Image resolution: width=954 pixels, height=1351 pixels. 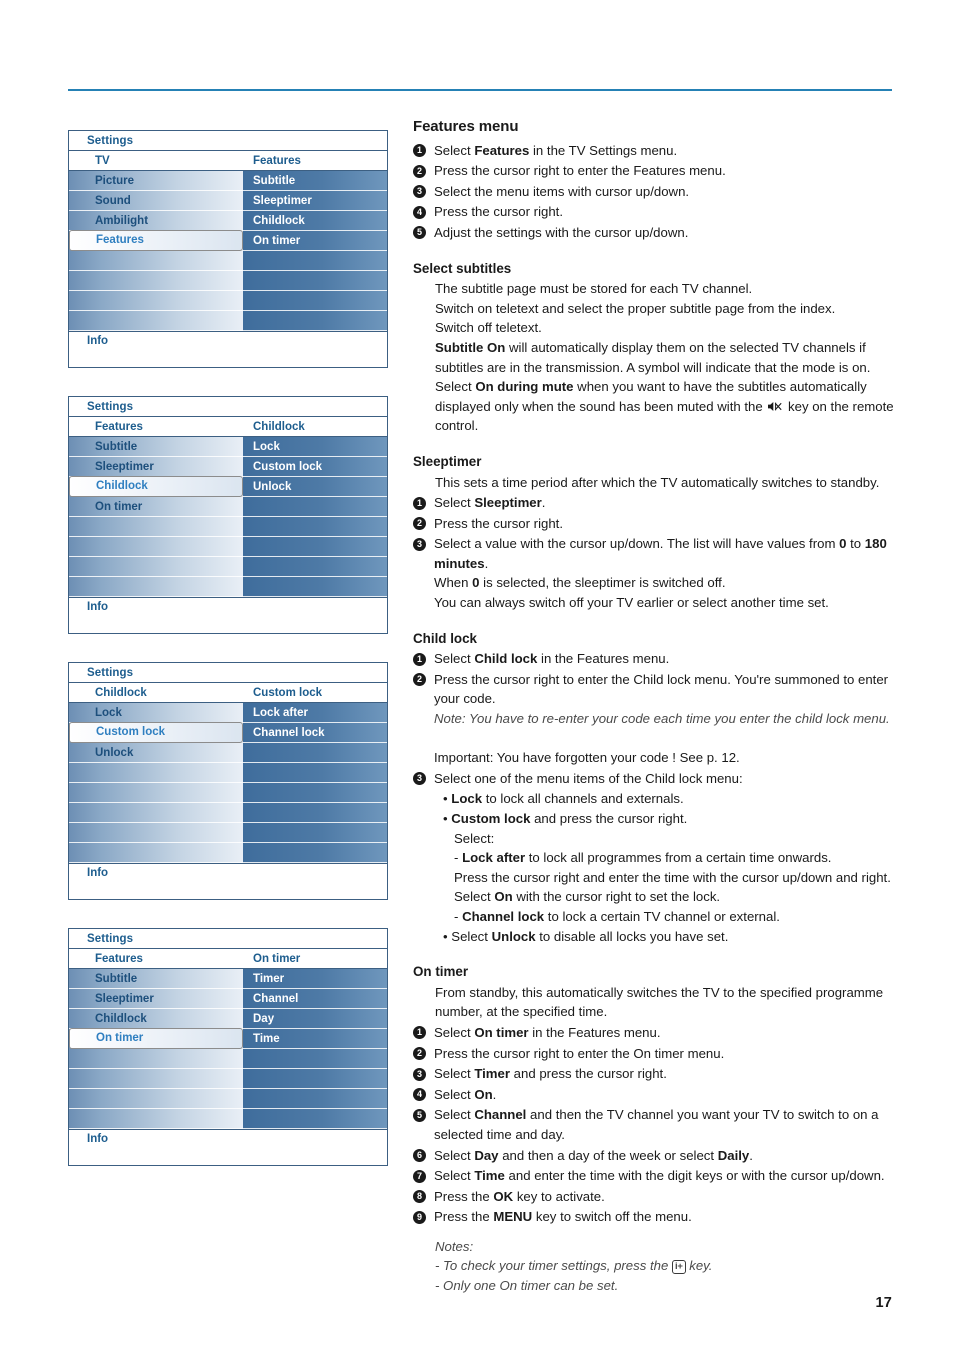 What do you see at coordinates (156, 181) in the screenshot?
I see `menu-item: Picture` at bounding box center [156, 181].